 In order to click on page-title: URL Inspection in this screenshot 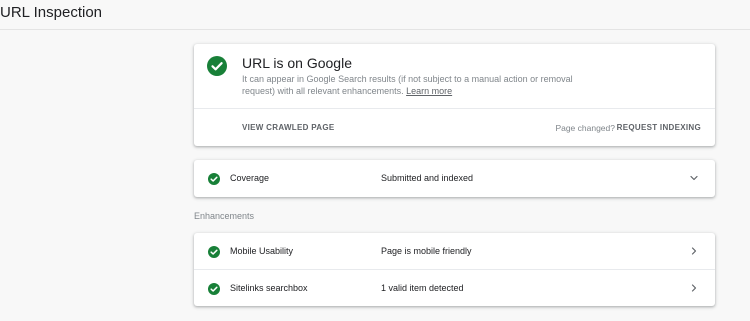, I will do `click(51, 12)`.